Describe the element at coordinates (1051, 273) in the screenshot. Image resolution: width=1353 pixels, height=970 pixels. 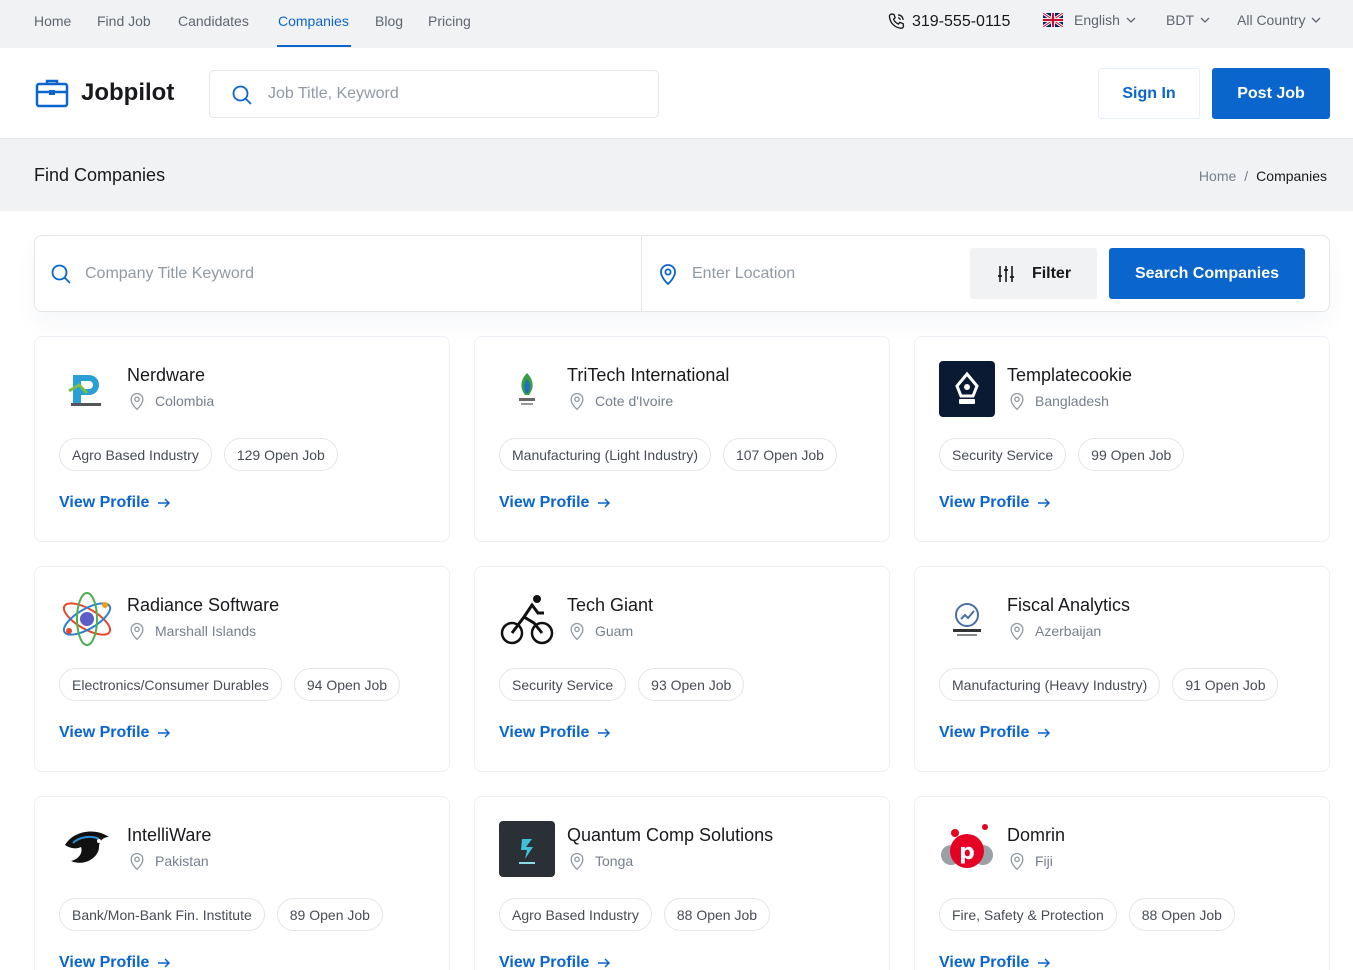
I see `filter-label: Filter` at that location.